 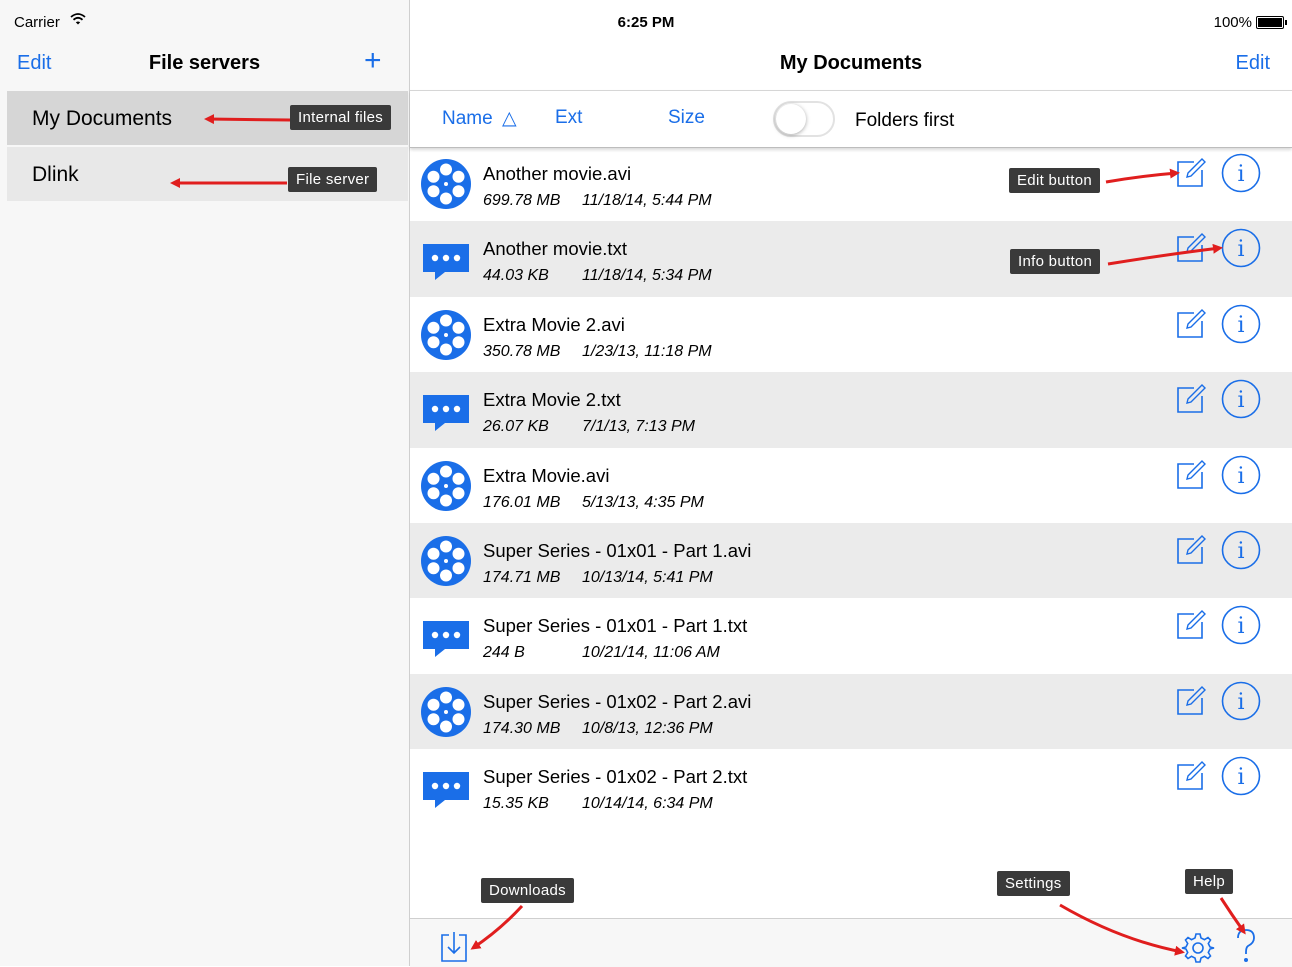 What do you see at coordinates (1232, 916) in the screenshot?
I see `help-arrow` at bounding box center [1232, 916].